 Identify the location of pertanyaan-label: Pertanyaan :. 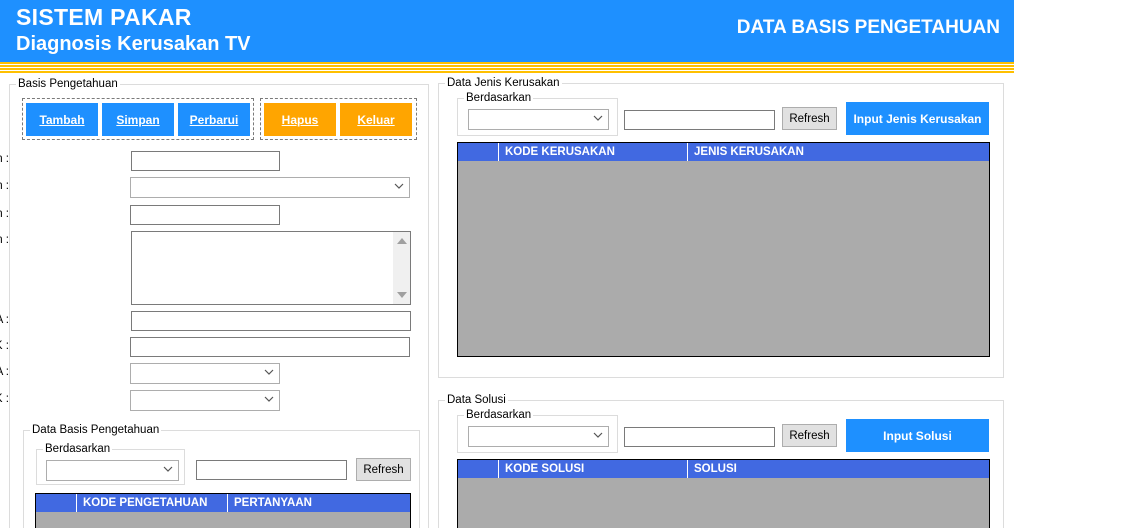
(4, 240).